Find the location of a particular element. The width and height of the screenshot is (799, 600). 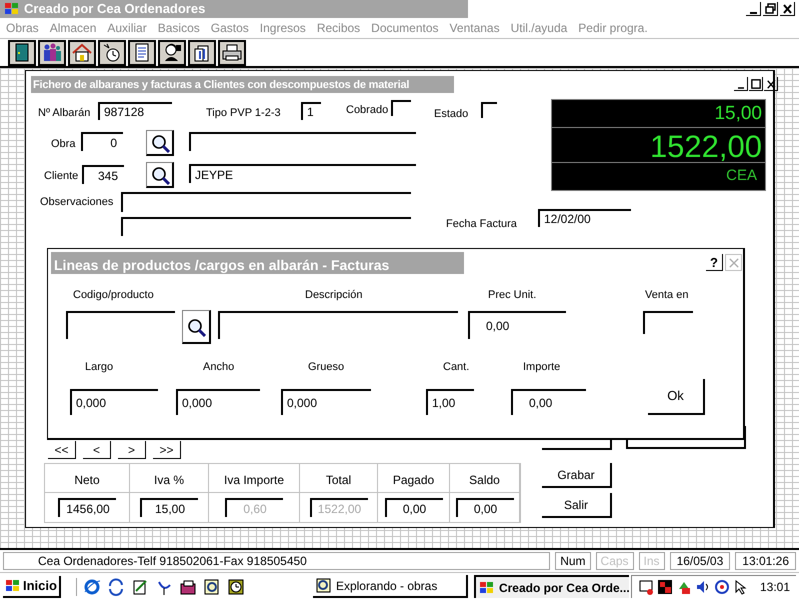

maximize-button is located at coordinates (756, 84).